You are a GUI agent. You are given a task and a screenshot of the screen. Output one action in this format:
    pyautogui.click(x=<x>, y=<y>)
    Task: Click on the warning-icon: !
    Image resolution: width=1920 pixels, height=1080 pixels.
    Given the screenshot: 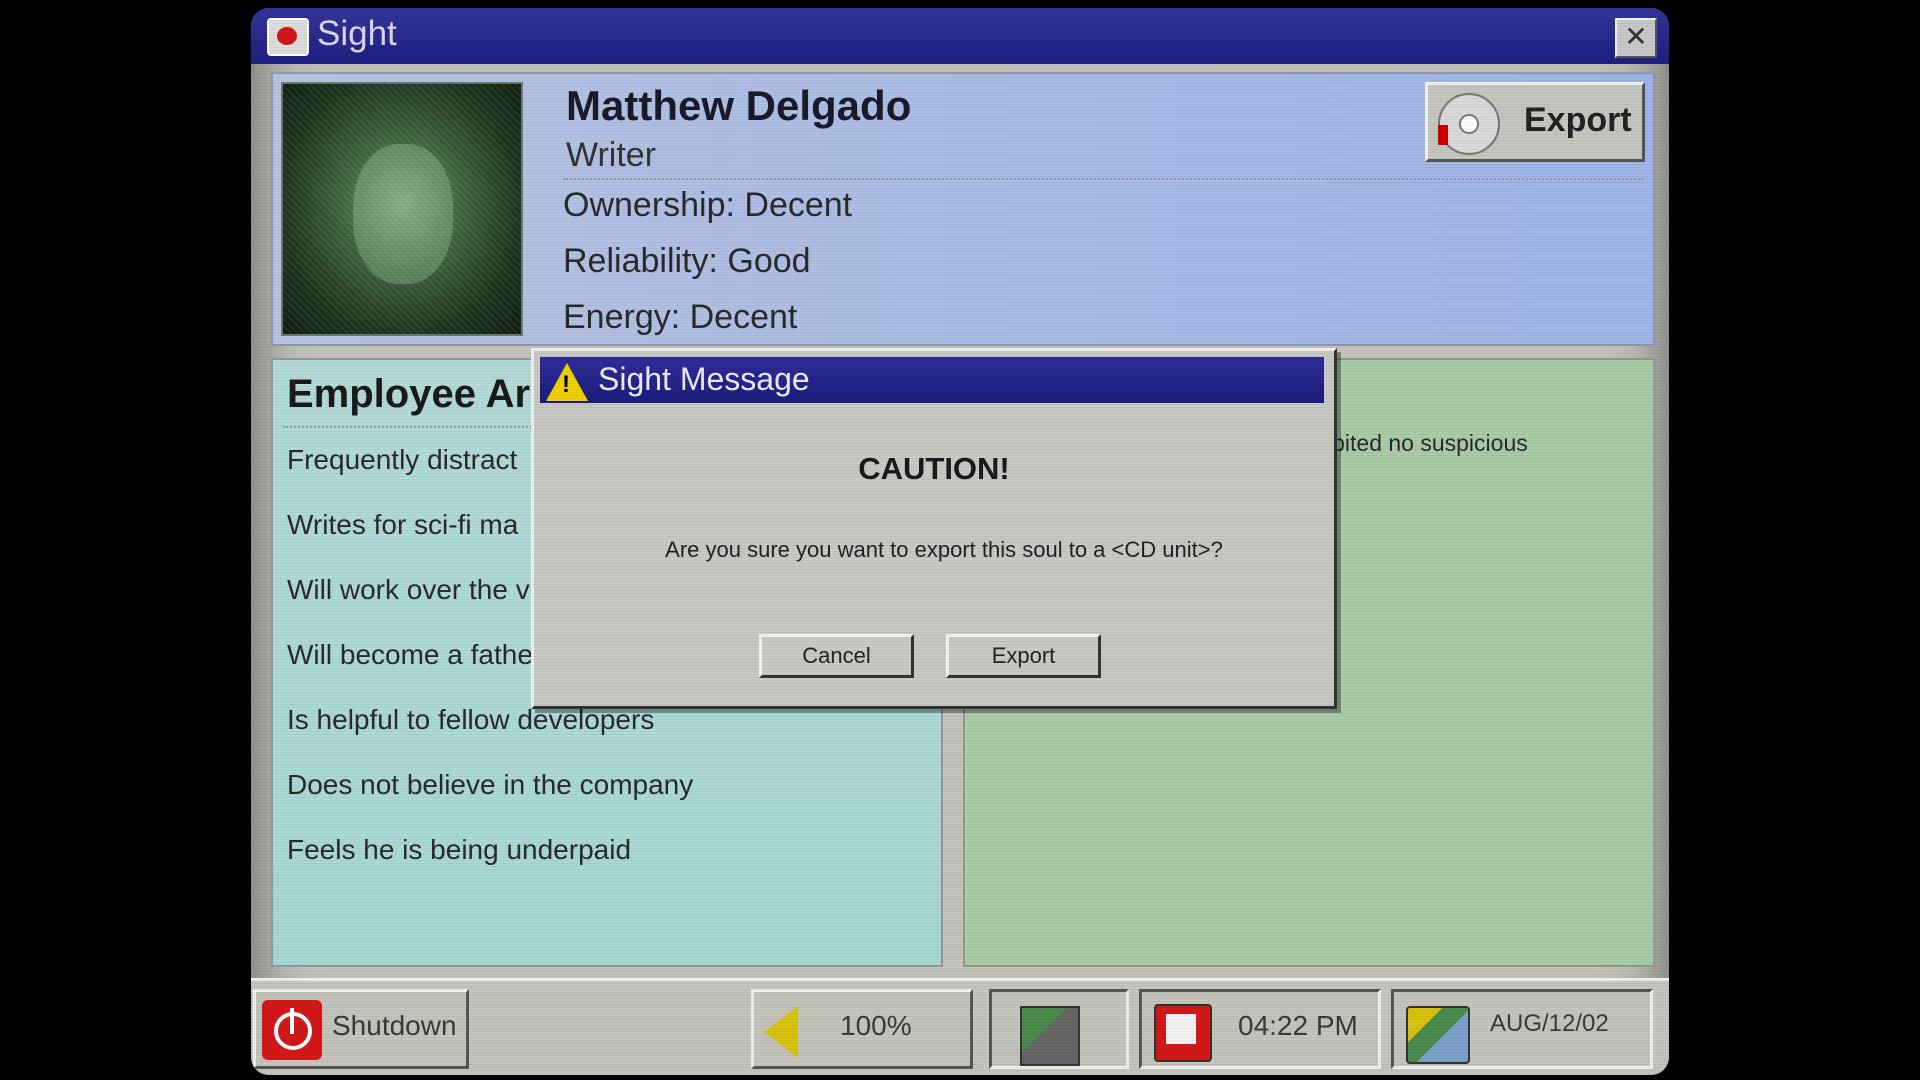 What is the action you would take?
    pyautogui.click(x=567, y=382)
    